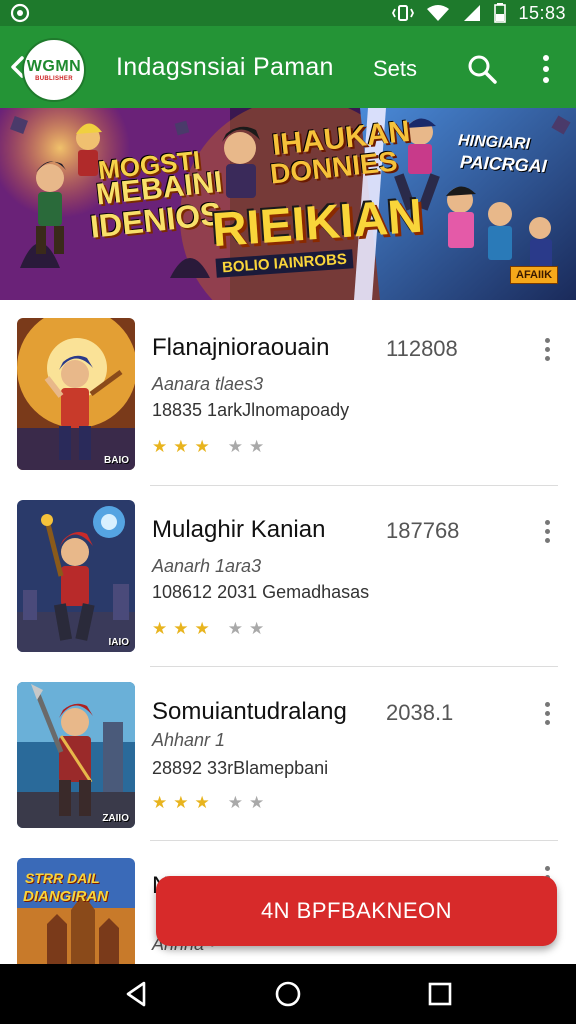 The width and height of the screenshot is (576, 1024). Describe the element at coordinates (440, 994) in the screenshot. I see `recents-square-icon` at that location.